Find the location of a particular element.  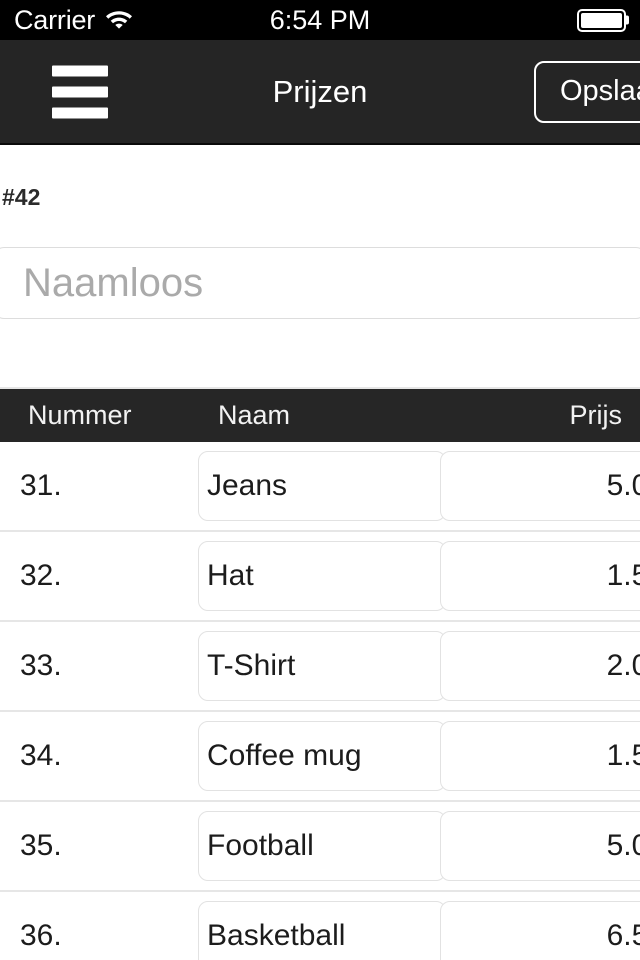

status-bar-left: Carrier is located at coordinates (74, 19).